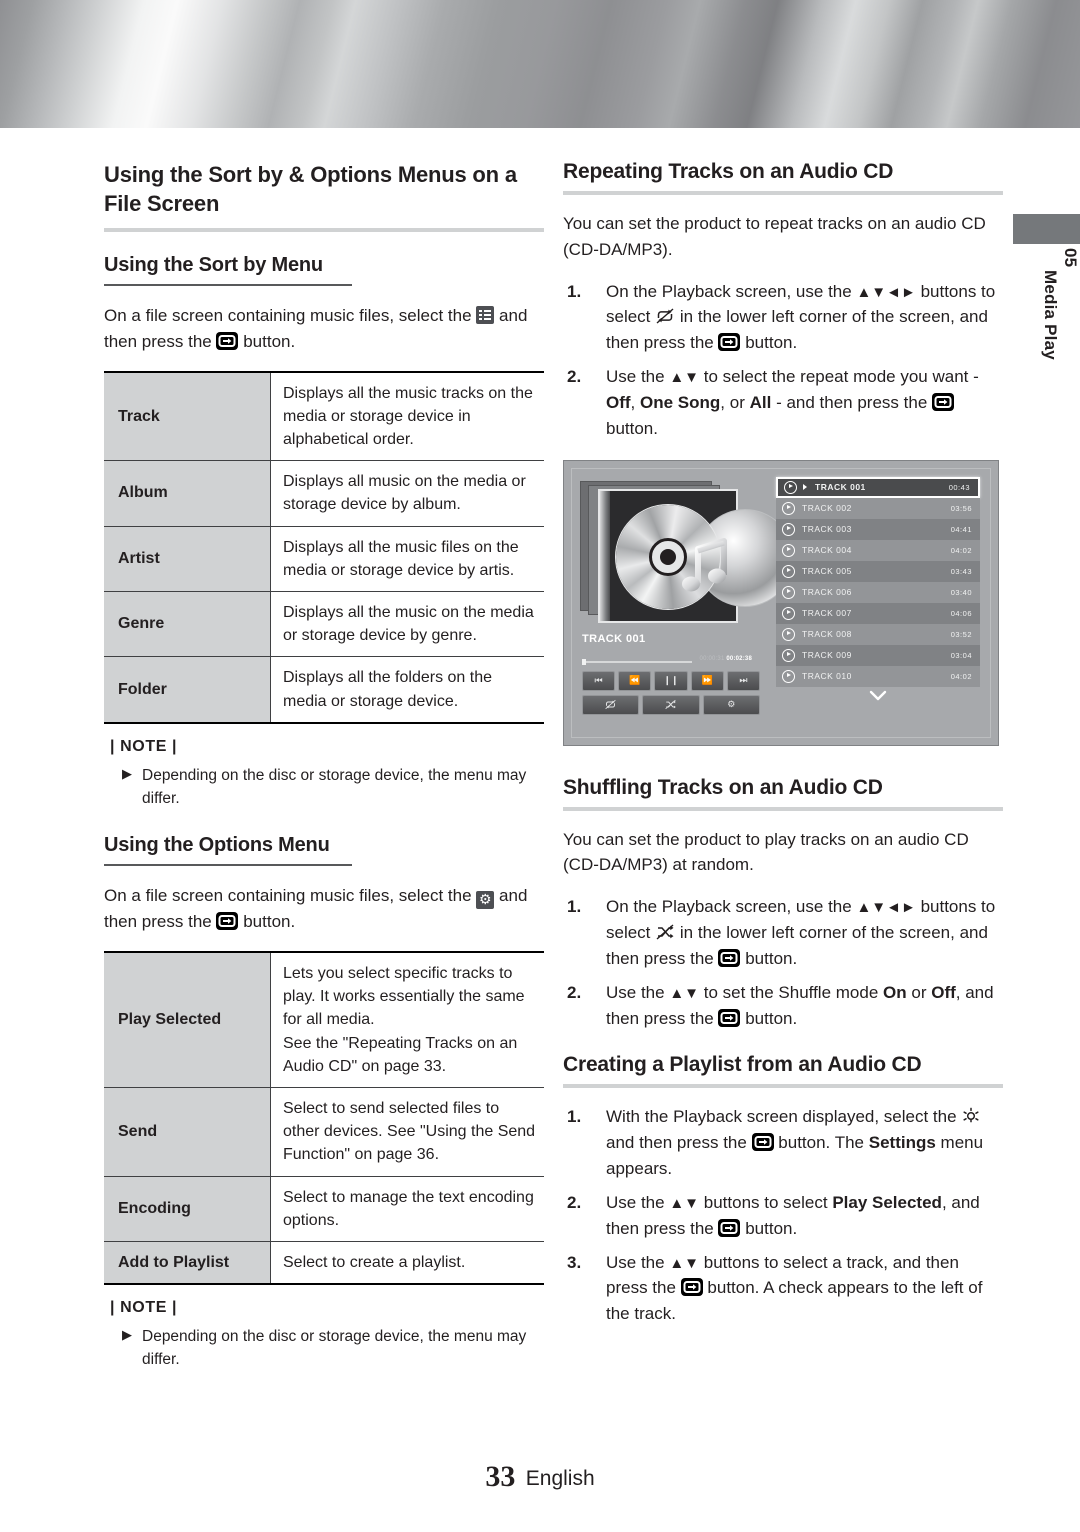  Describe the element at coordinates (902, 1143) in the screenshot. I see `settings-menu-name: Settings` at that location.